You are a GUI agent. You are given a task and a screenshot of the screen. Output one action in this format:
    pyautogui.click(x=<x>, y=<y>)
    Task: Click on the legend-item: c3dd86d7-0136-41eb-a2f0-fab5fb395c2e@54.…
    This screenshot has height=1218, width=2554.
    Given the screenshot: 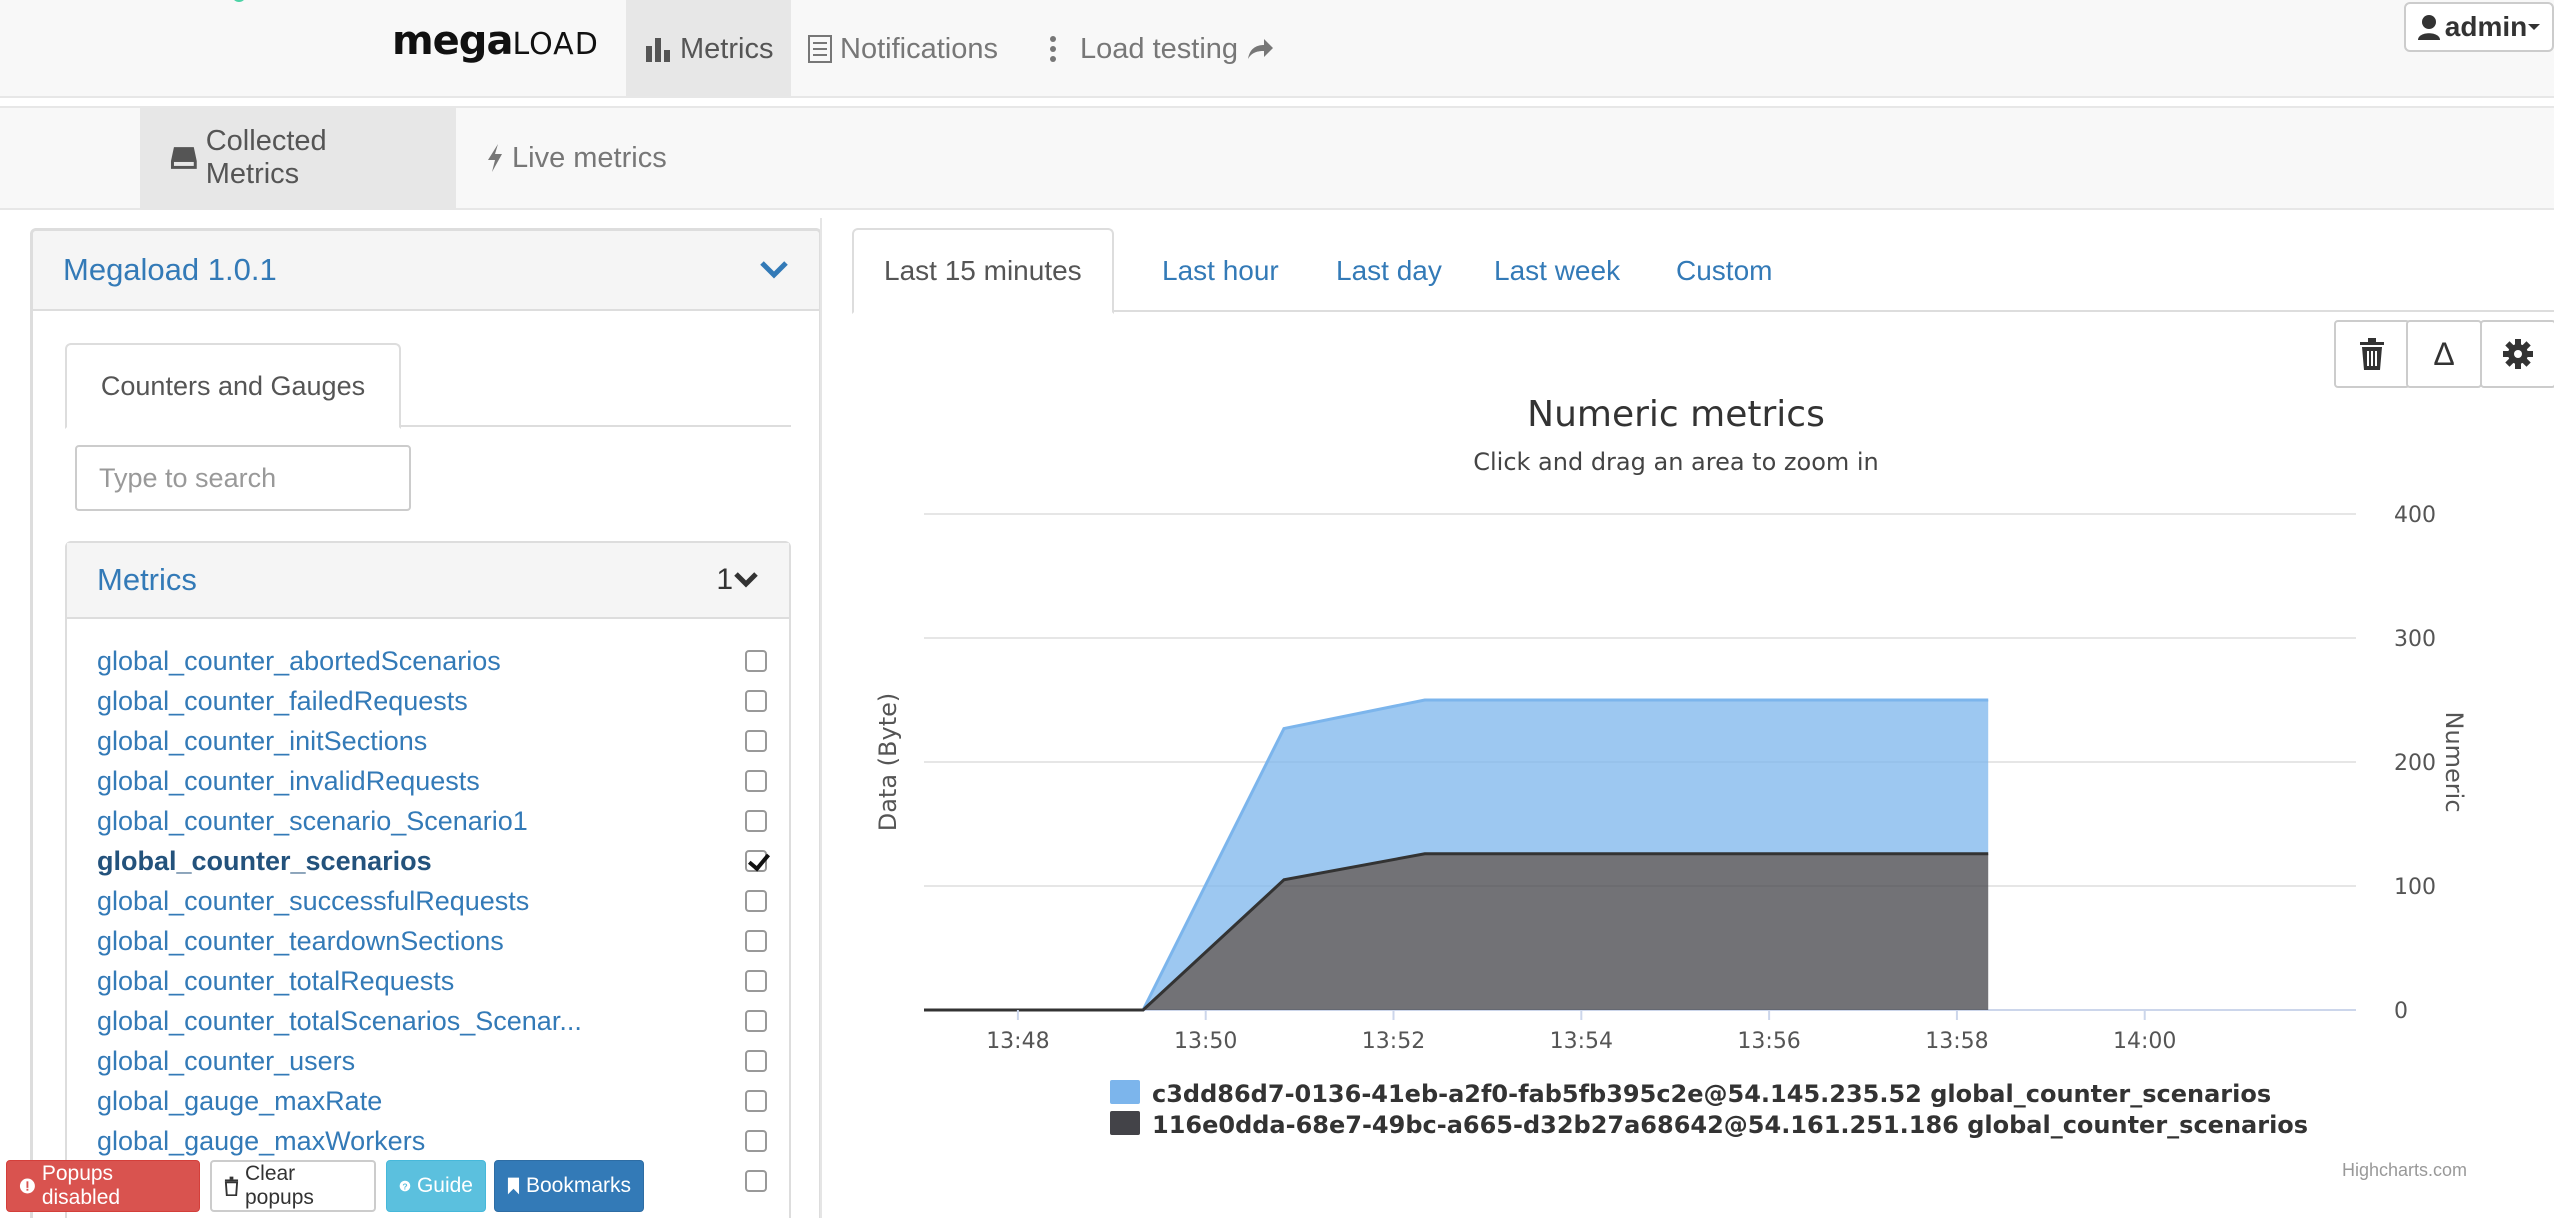 What is the action you would take?
    pyautogui.click(x=1711, y=1094)
    